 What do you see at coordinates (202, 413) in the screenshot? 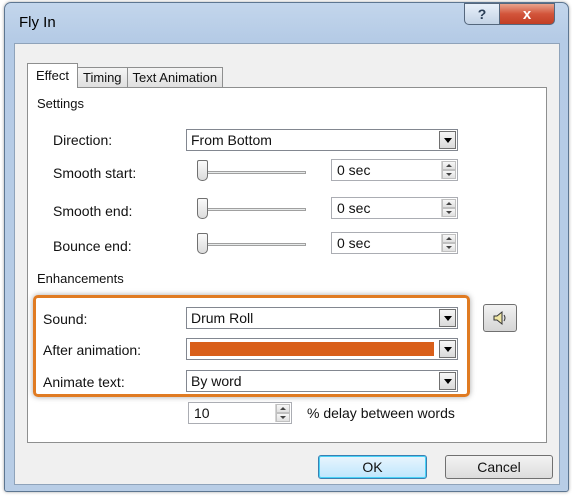
I see `delay-value: 10` at bounding box center [202, 413].